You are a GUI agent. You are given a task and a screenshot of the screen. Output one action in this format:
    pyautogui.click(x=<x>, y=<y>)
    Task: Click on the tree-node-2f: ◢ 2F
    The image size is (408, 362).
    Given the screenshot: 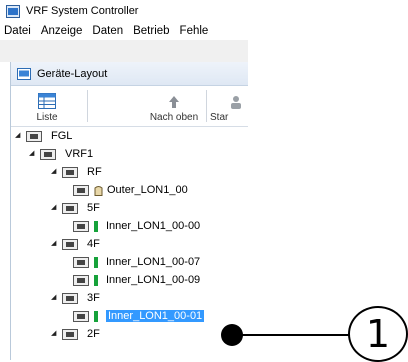 What is the action you would take?
    pyautogui.click(x=75, y=334)
    